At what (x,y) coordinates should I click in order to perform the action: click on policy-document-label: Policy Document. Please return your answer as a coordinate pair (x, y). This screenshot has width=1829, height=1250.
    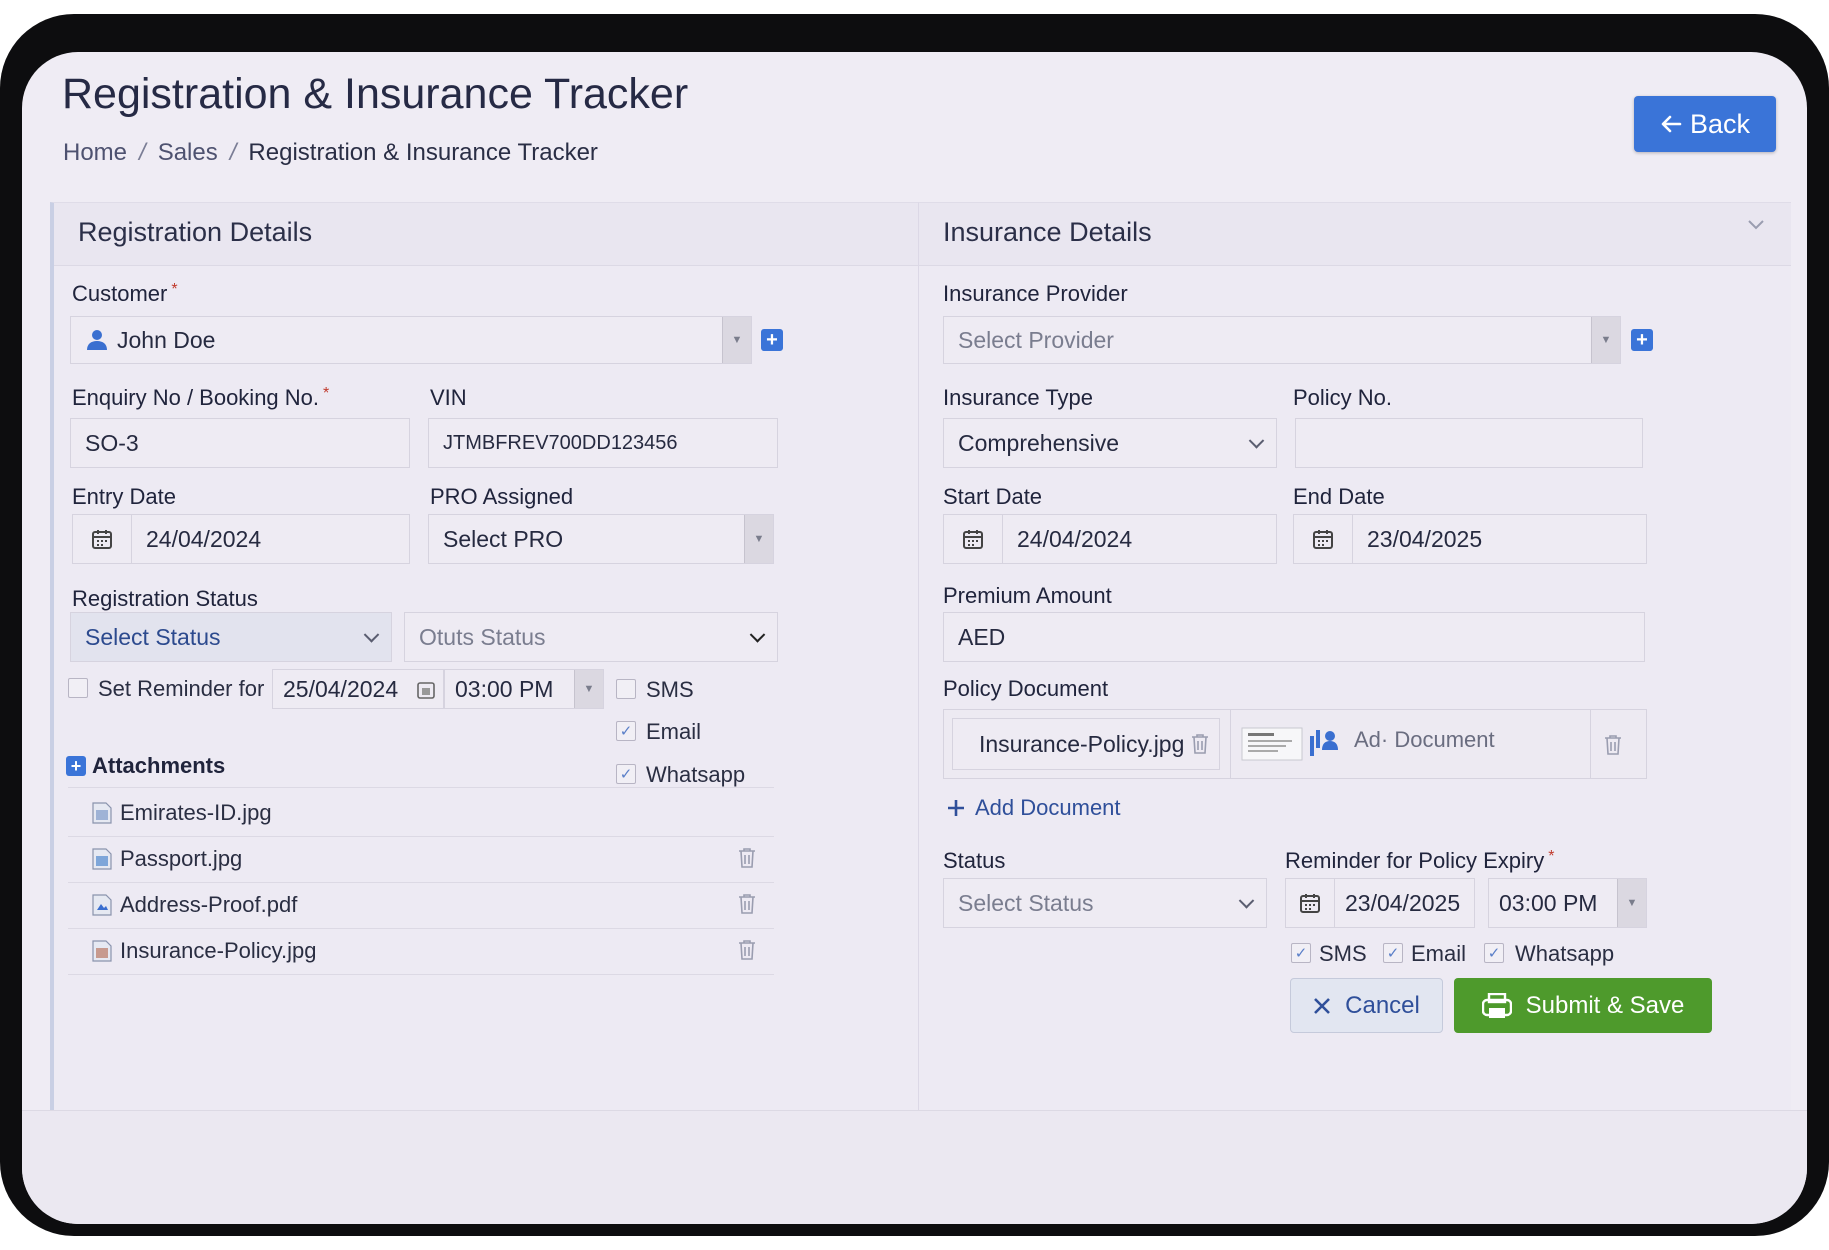
    Looking at the image, I should click on (1026, 688).